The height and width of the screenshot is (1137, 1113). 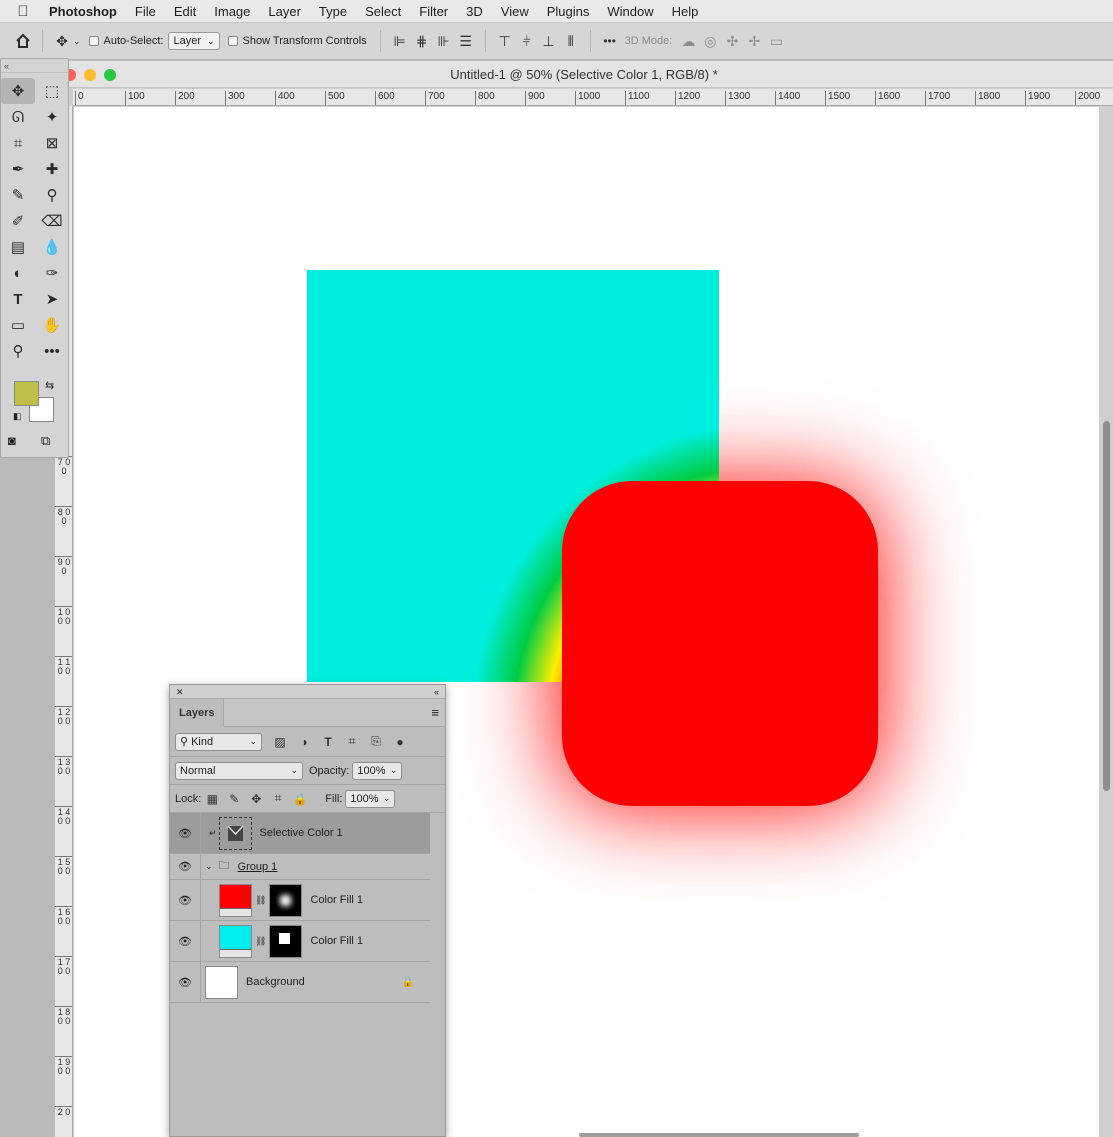 I want to click on lock-icon: 🔒, so click(x=408, y=982).